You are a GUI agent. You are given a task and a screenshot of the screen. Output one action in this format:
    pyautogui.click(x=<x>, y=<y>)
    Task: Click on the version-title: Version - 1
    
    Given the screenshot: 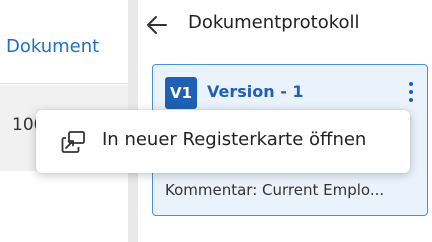 What is the action you would take?
    pyautogui.click(x=255, y=91)
    